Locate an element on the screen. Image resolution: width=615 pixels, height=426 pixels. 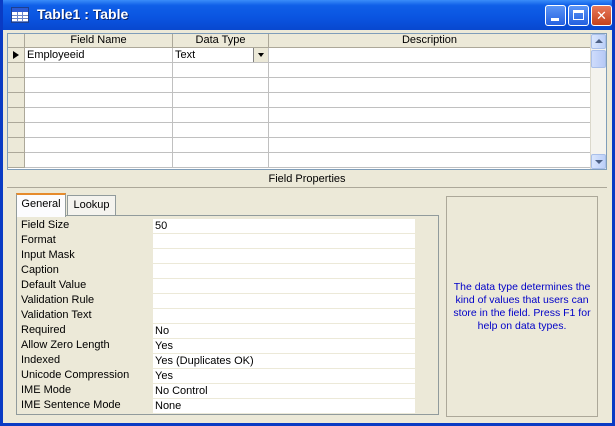
close-button: ✕ is located at coordinates (601, 15).